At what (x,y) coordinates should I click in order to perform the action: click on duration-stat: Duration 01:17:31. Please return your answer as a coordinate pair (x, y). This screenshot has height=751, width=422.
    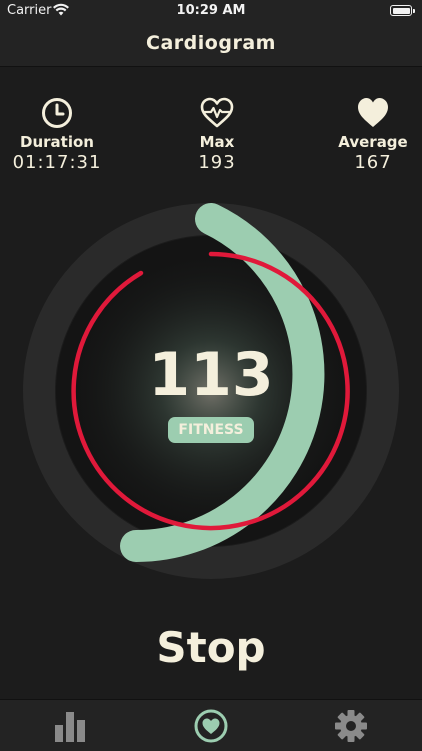
    Looking at the image, I should click on (57, 134).